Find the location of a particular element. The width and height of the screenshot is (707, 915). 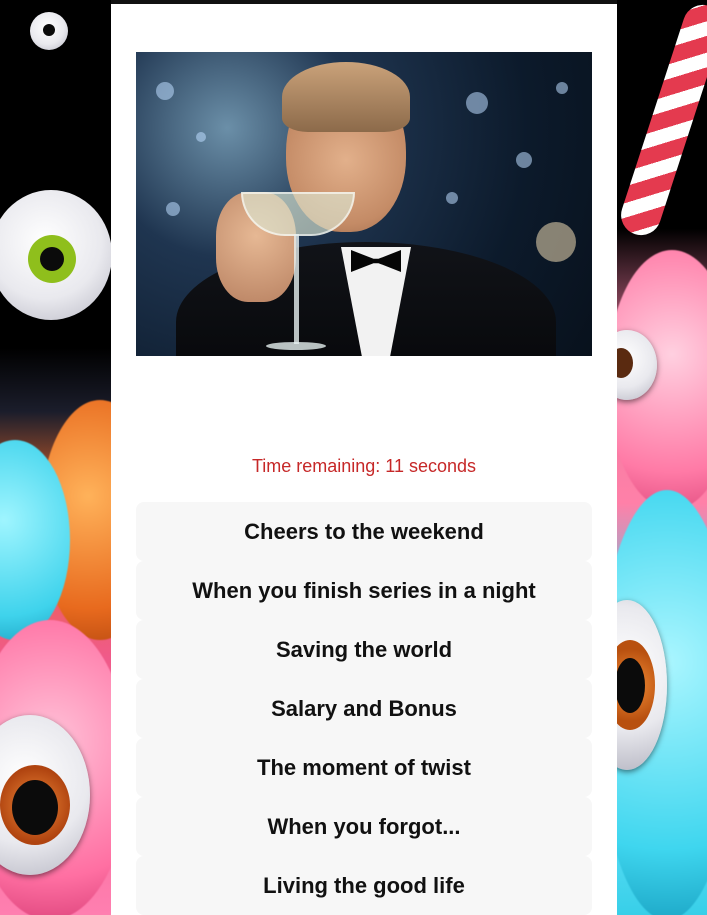

answer-option-button: When you finish series in a night is located at coordinates (364, 590).